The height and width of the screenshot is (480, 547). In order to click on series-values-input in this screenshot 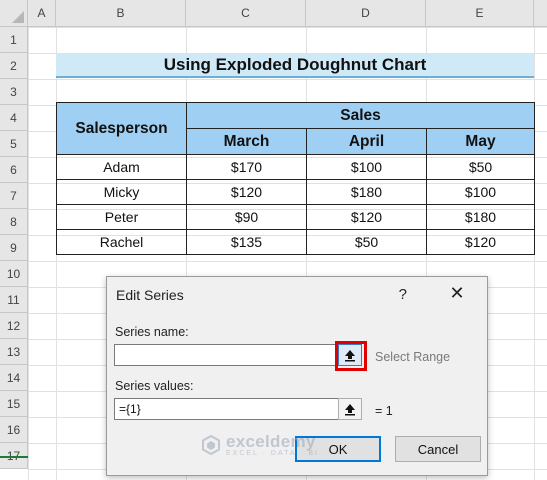, I will do `click(226, 409)`.